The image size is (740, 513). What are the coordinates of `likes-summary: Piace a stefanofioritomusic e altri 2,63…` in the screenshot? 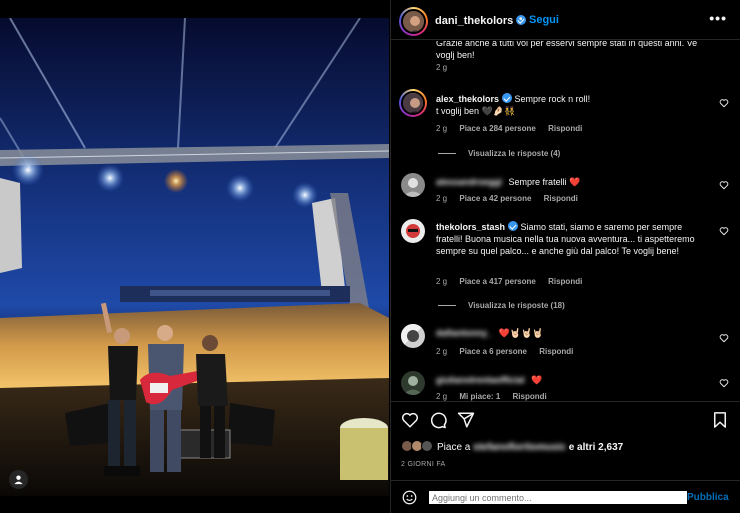 It's located at (512, 446).